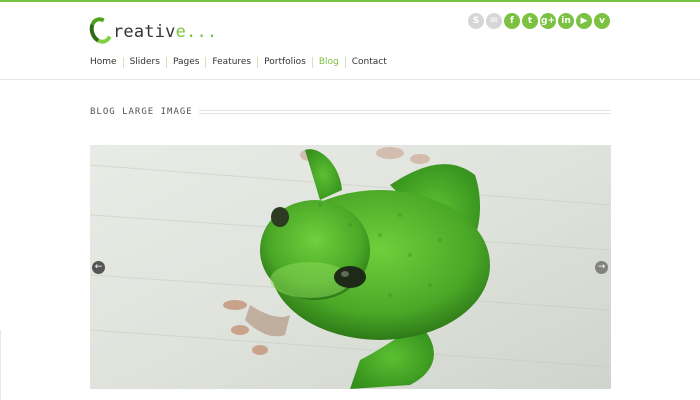 The image size is (700, 400). What do you see at coordinates (141, 112) in the screenshot?
I see `page-title: BLOG LARGE IMAGE` at bounding box center [141, 112].